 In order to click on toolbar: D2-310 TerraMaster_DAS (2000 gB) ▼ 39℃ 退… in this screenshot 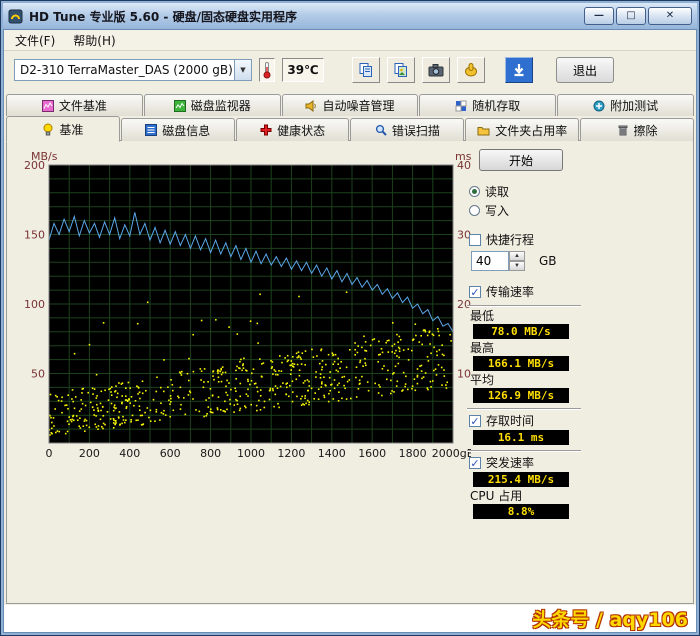, I will do `click(350, 70)`.